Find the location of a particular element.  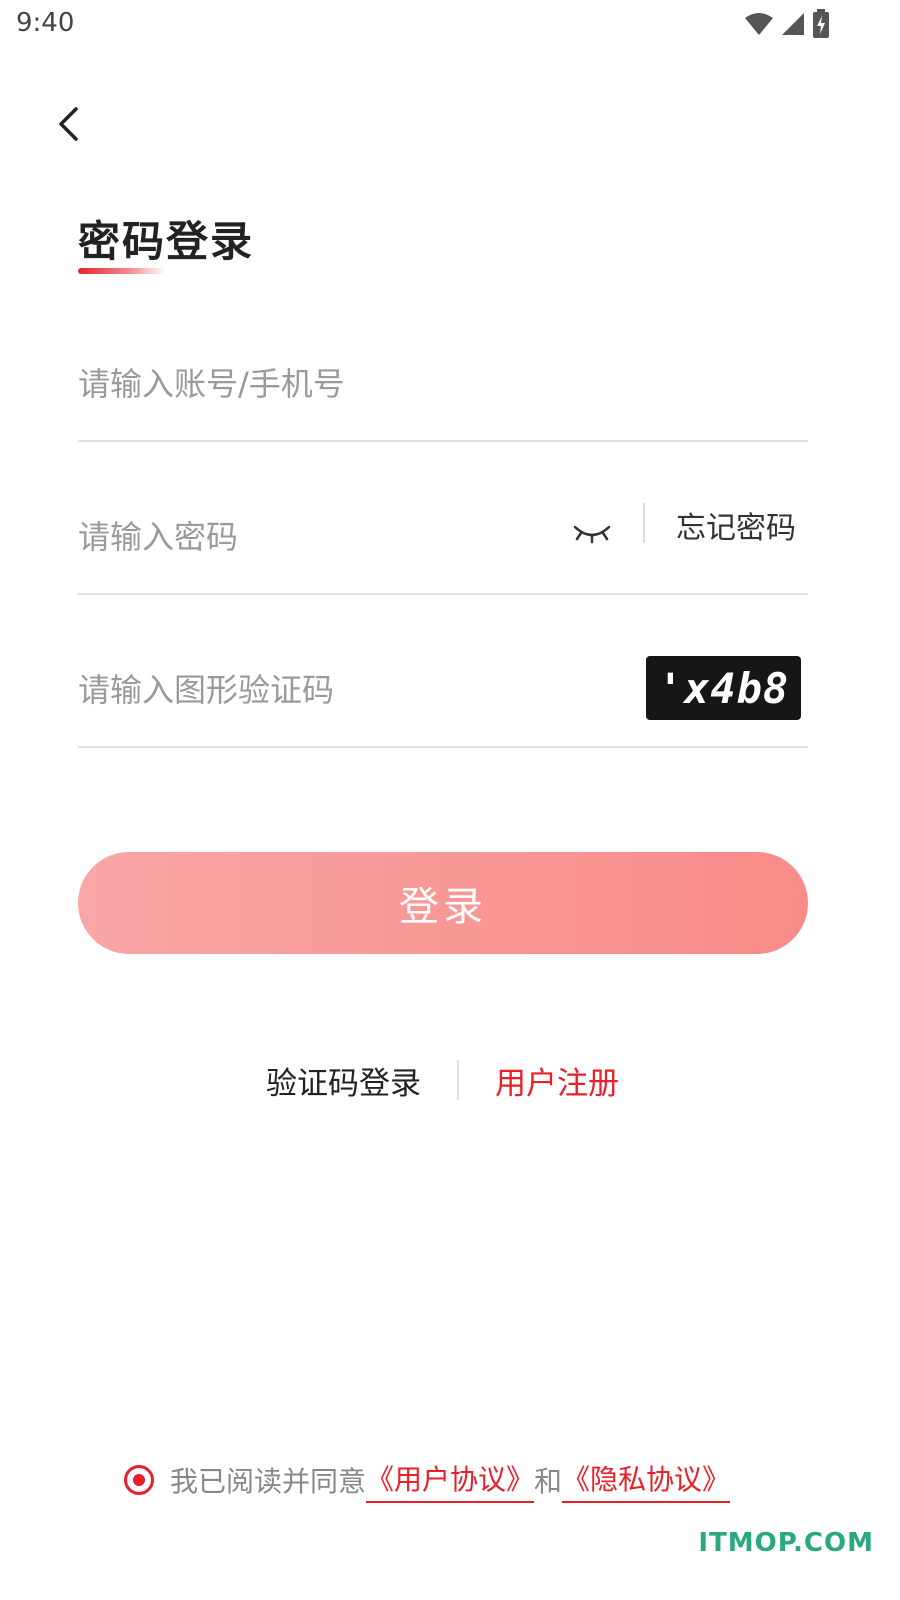

captcha-image: 'x4b8 is located at coordinates (723, 688).